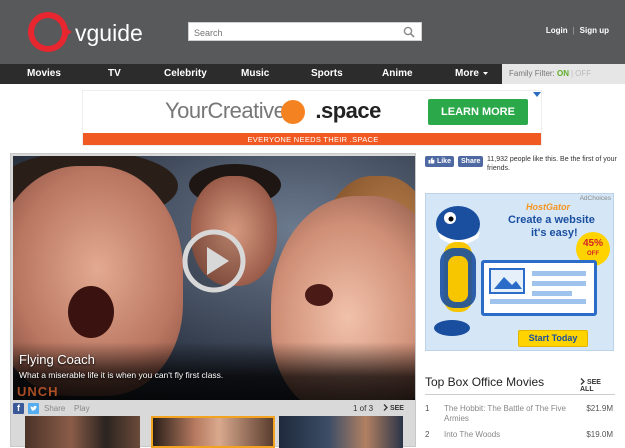  What do you see at coordinates (478, 112) in the screenshot?
I see `learn-more-button: LEARN MORE` at bounding box center [478, 112].